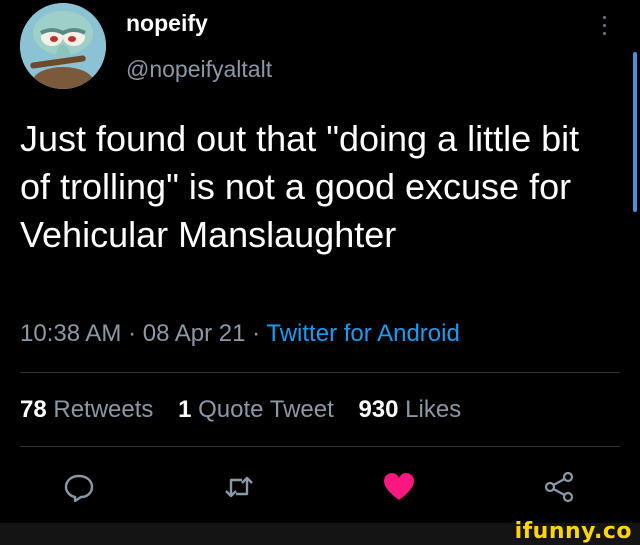 The width and height of the screenshot is (640, 545). I want to click on retweets-stat: 78 Retweets, so click(86, 409).